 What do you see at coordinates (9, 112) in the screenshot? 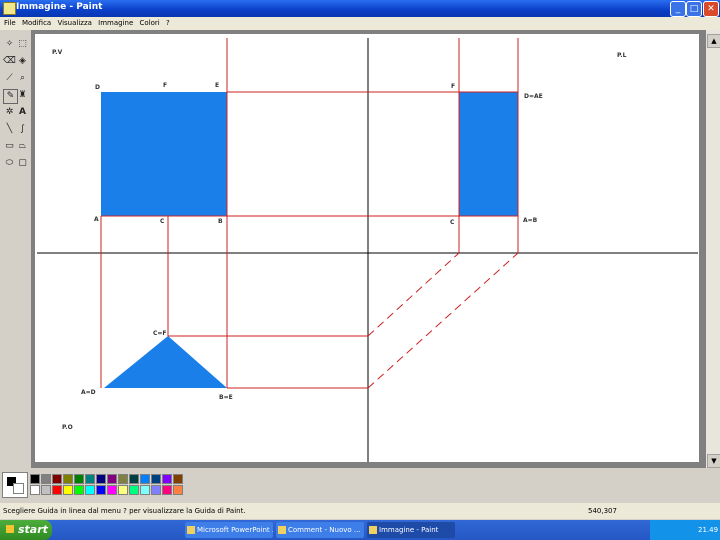
I see `airbrush-icon: ✲` at bounding box center [9, 112].